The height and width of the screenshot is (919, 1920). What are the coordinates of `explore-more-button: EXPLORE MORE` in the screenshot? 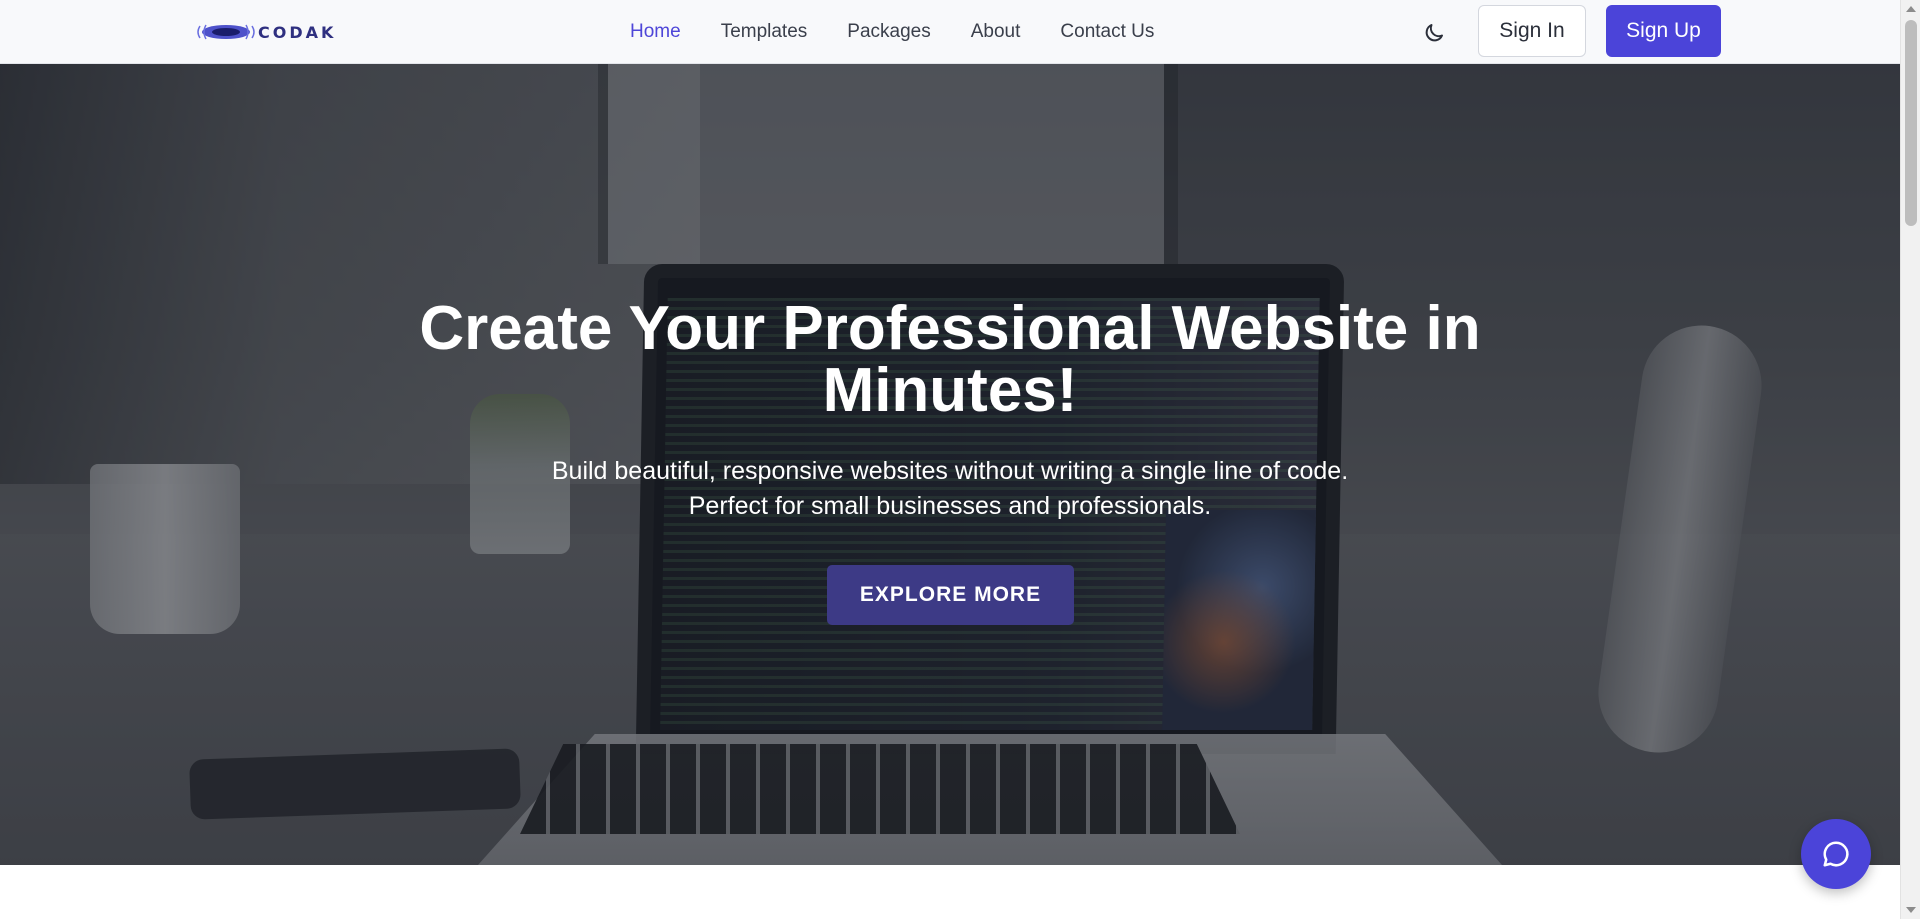 It's located at (950, 595).